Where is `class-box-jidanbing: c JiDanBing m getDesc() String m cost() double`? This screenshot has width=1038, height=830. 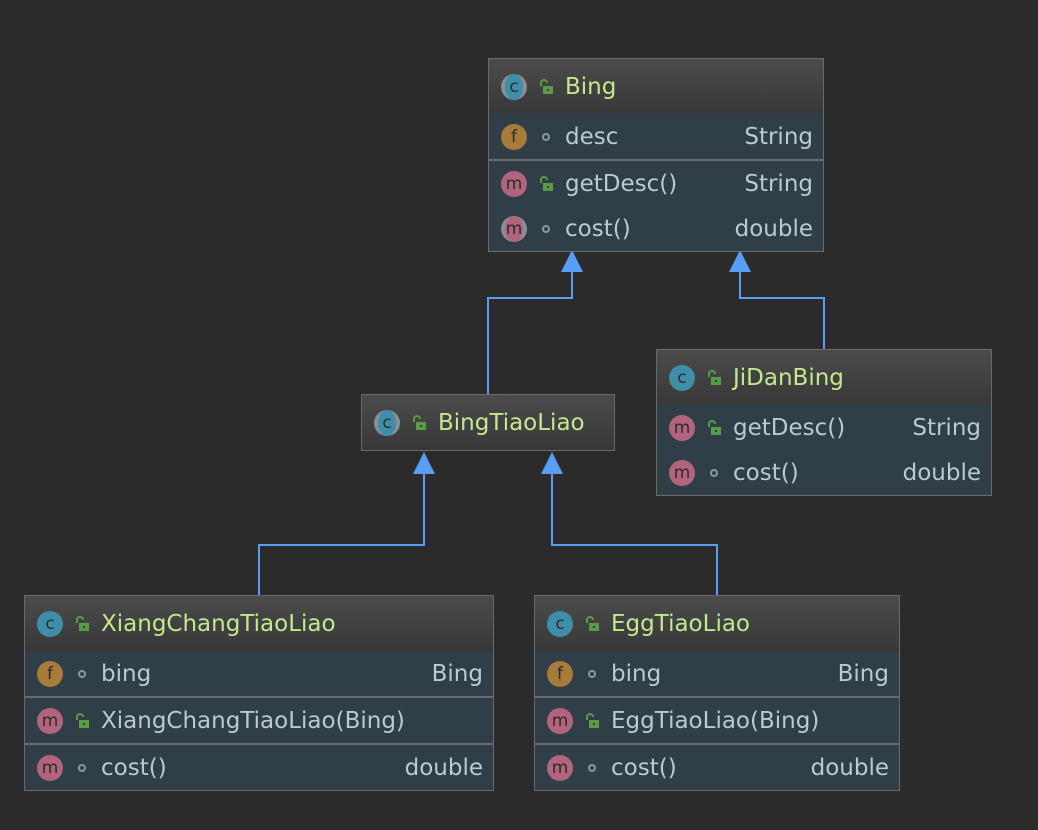 class-box-jidanbing: c JiDanBing m getDesc() String m cost() double is located at coordinates (824, 422).